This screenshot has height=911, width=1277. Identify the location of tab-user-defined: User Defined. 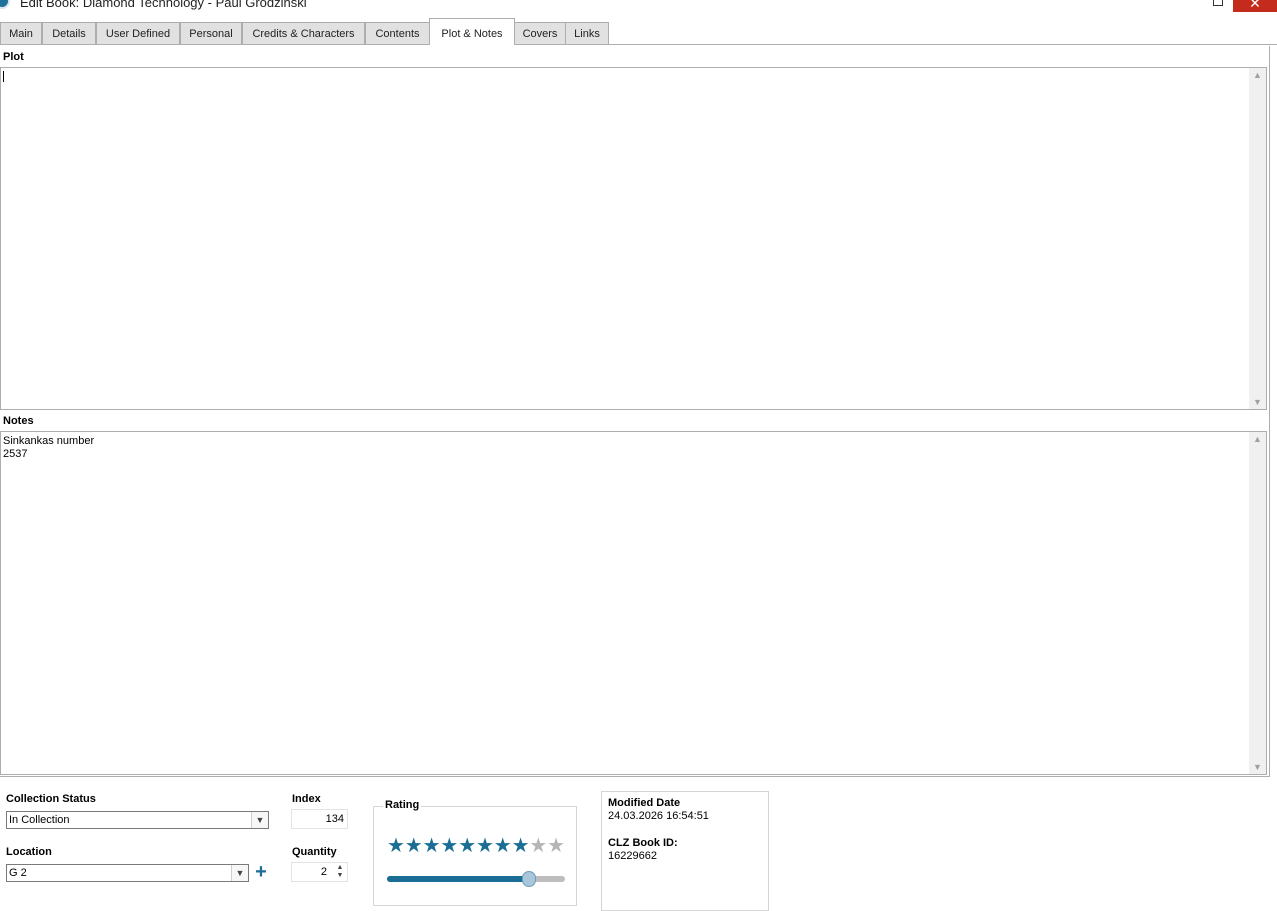
(138, 33).